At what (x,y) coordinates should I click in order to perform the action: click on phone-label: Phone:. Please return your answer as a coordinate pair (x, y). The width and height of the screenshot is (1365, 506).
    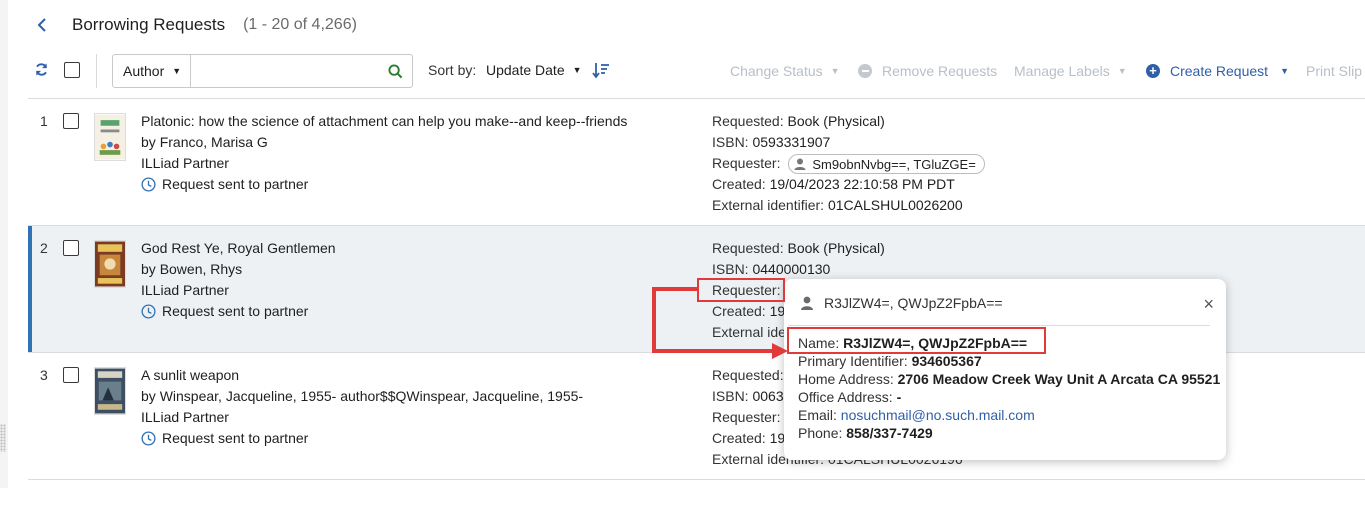
    Looking at the image, I should click on (820, 433).